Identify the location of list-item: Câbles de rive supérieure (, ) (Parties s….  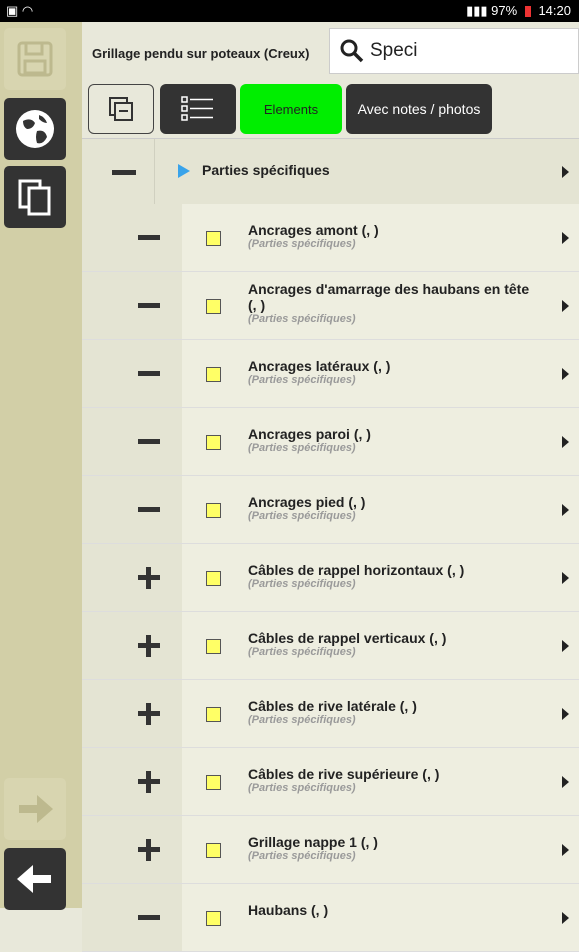
(330, 782).